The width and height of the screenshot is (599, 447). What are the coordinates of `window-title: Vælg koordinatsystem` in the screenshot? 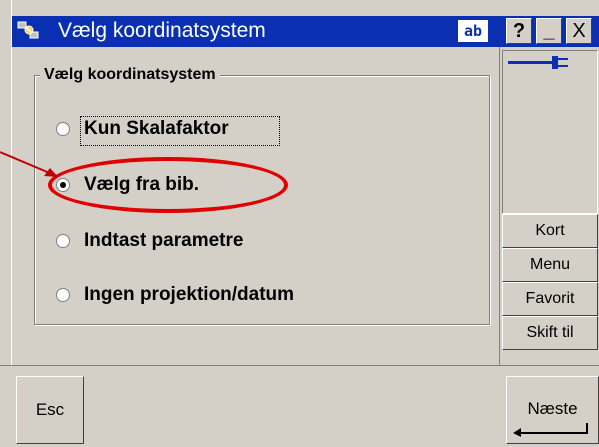 It's located at (162, 30).